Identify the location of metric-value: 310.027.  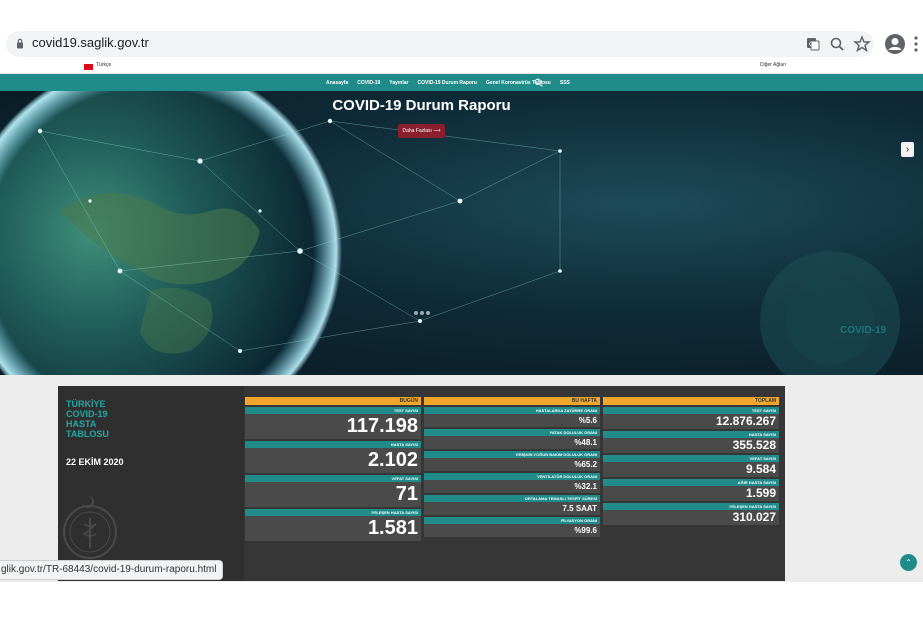
(691, 517).